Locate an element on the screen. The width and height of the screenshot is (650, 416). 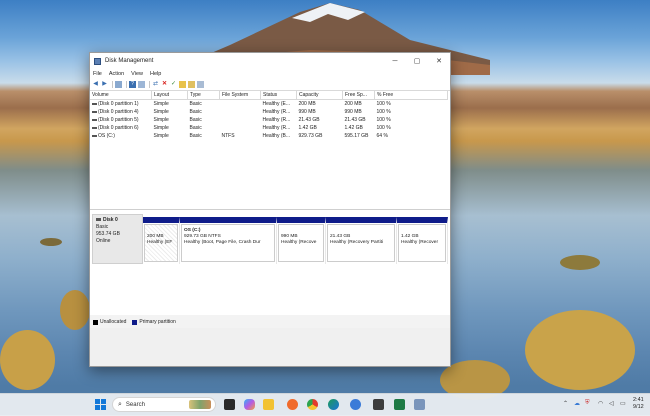
properties-icon is located at coordinates (141, 84).